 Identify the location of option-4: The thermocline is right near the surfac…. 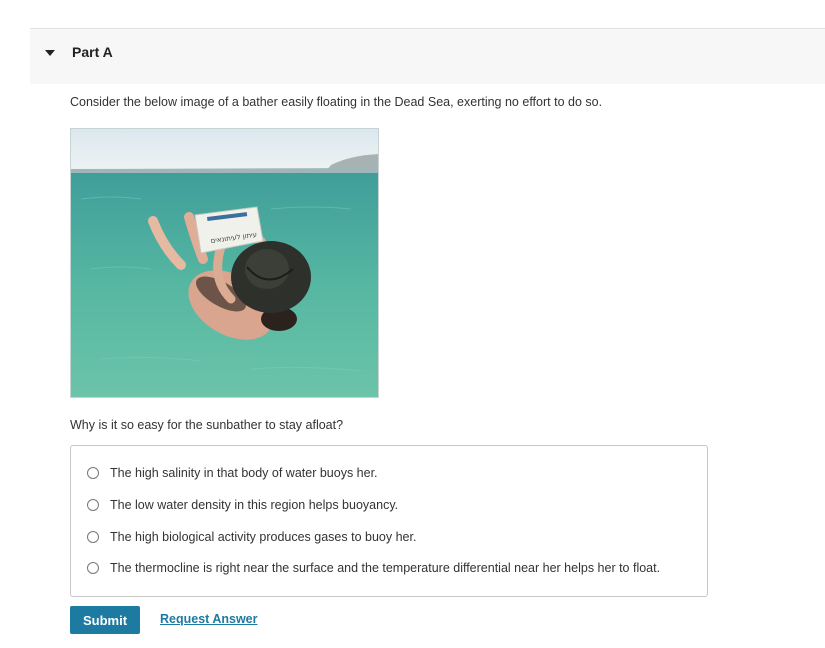
(373, 568).